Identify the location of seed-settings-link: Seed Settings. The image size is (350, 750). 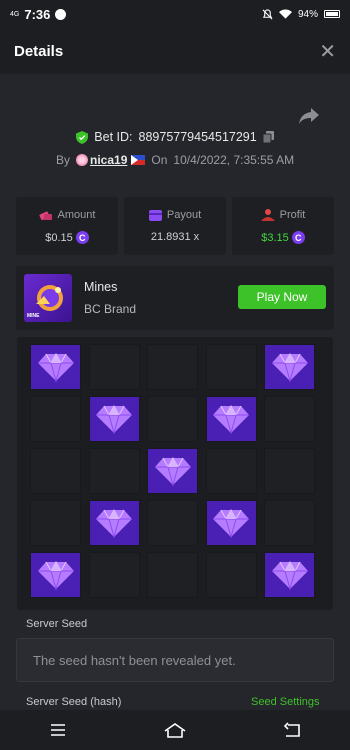
(285, 702).